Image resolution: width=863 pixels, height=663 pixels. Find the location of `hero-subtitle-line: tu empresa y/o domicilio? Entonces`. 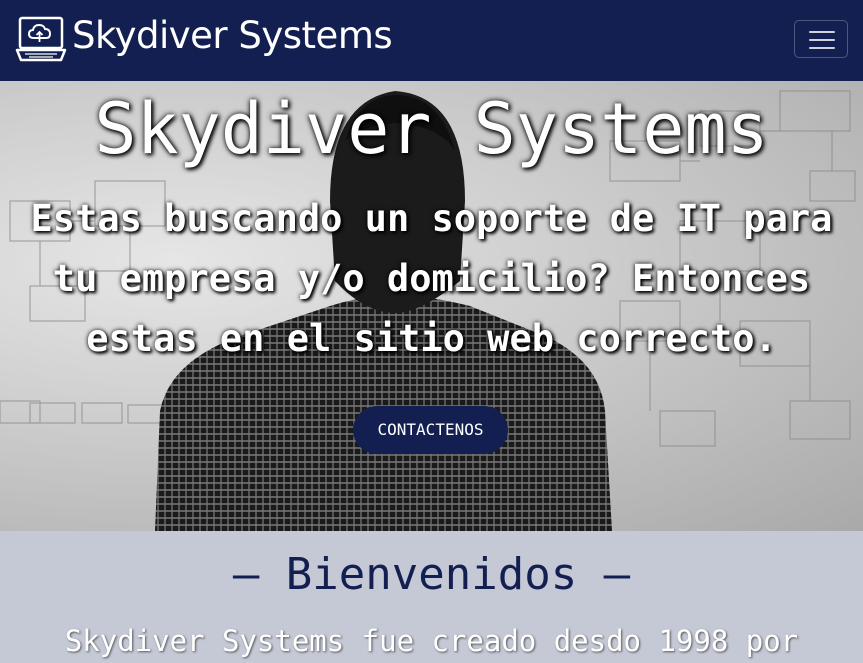

hero-subtitle-line: tu empresa y/o domicilio? Entonces is located at coordinates (431, 278).